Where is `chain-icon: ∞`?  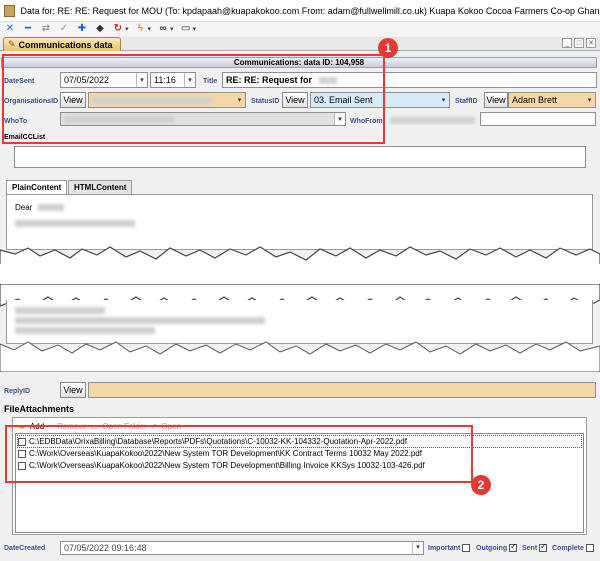
chain-icon: ∞ is located at coordinates (163, 29).